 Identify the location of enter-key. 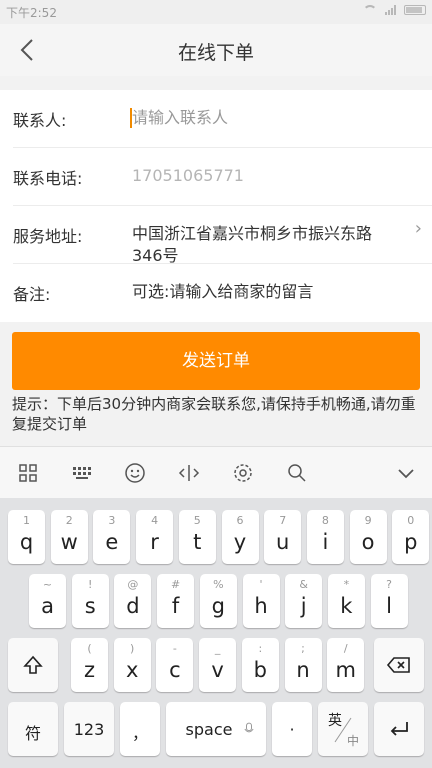
(399, 729).